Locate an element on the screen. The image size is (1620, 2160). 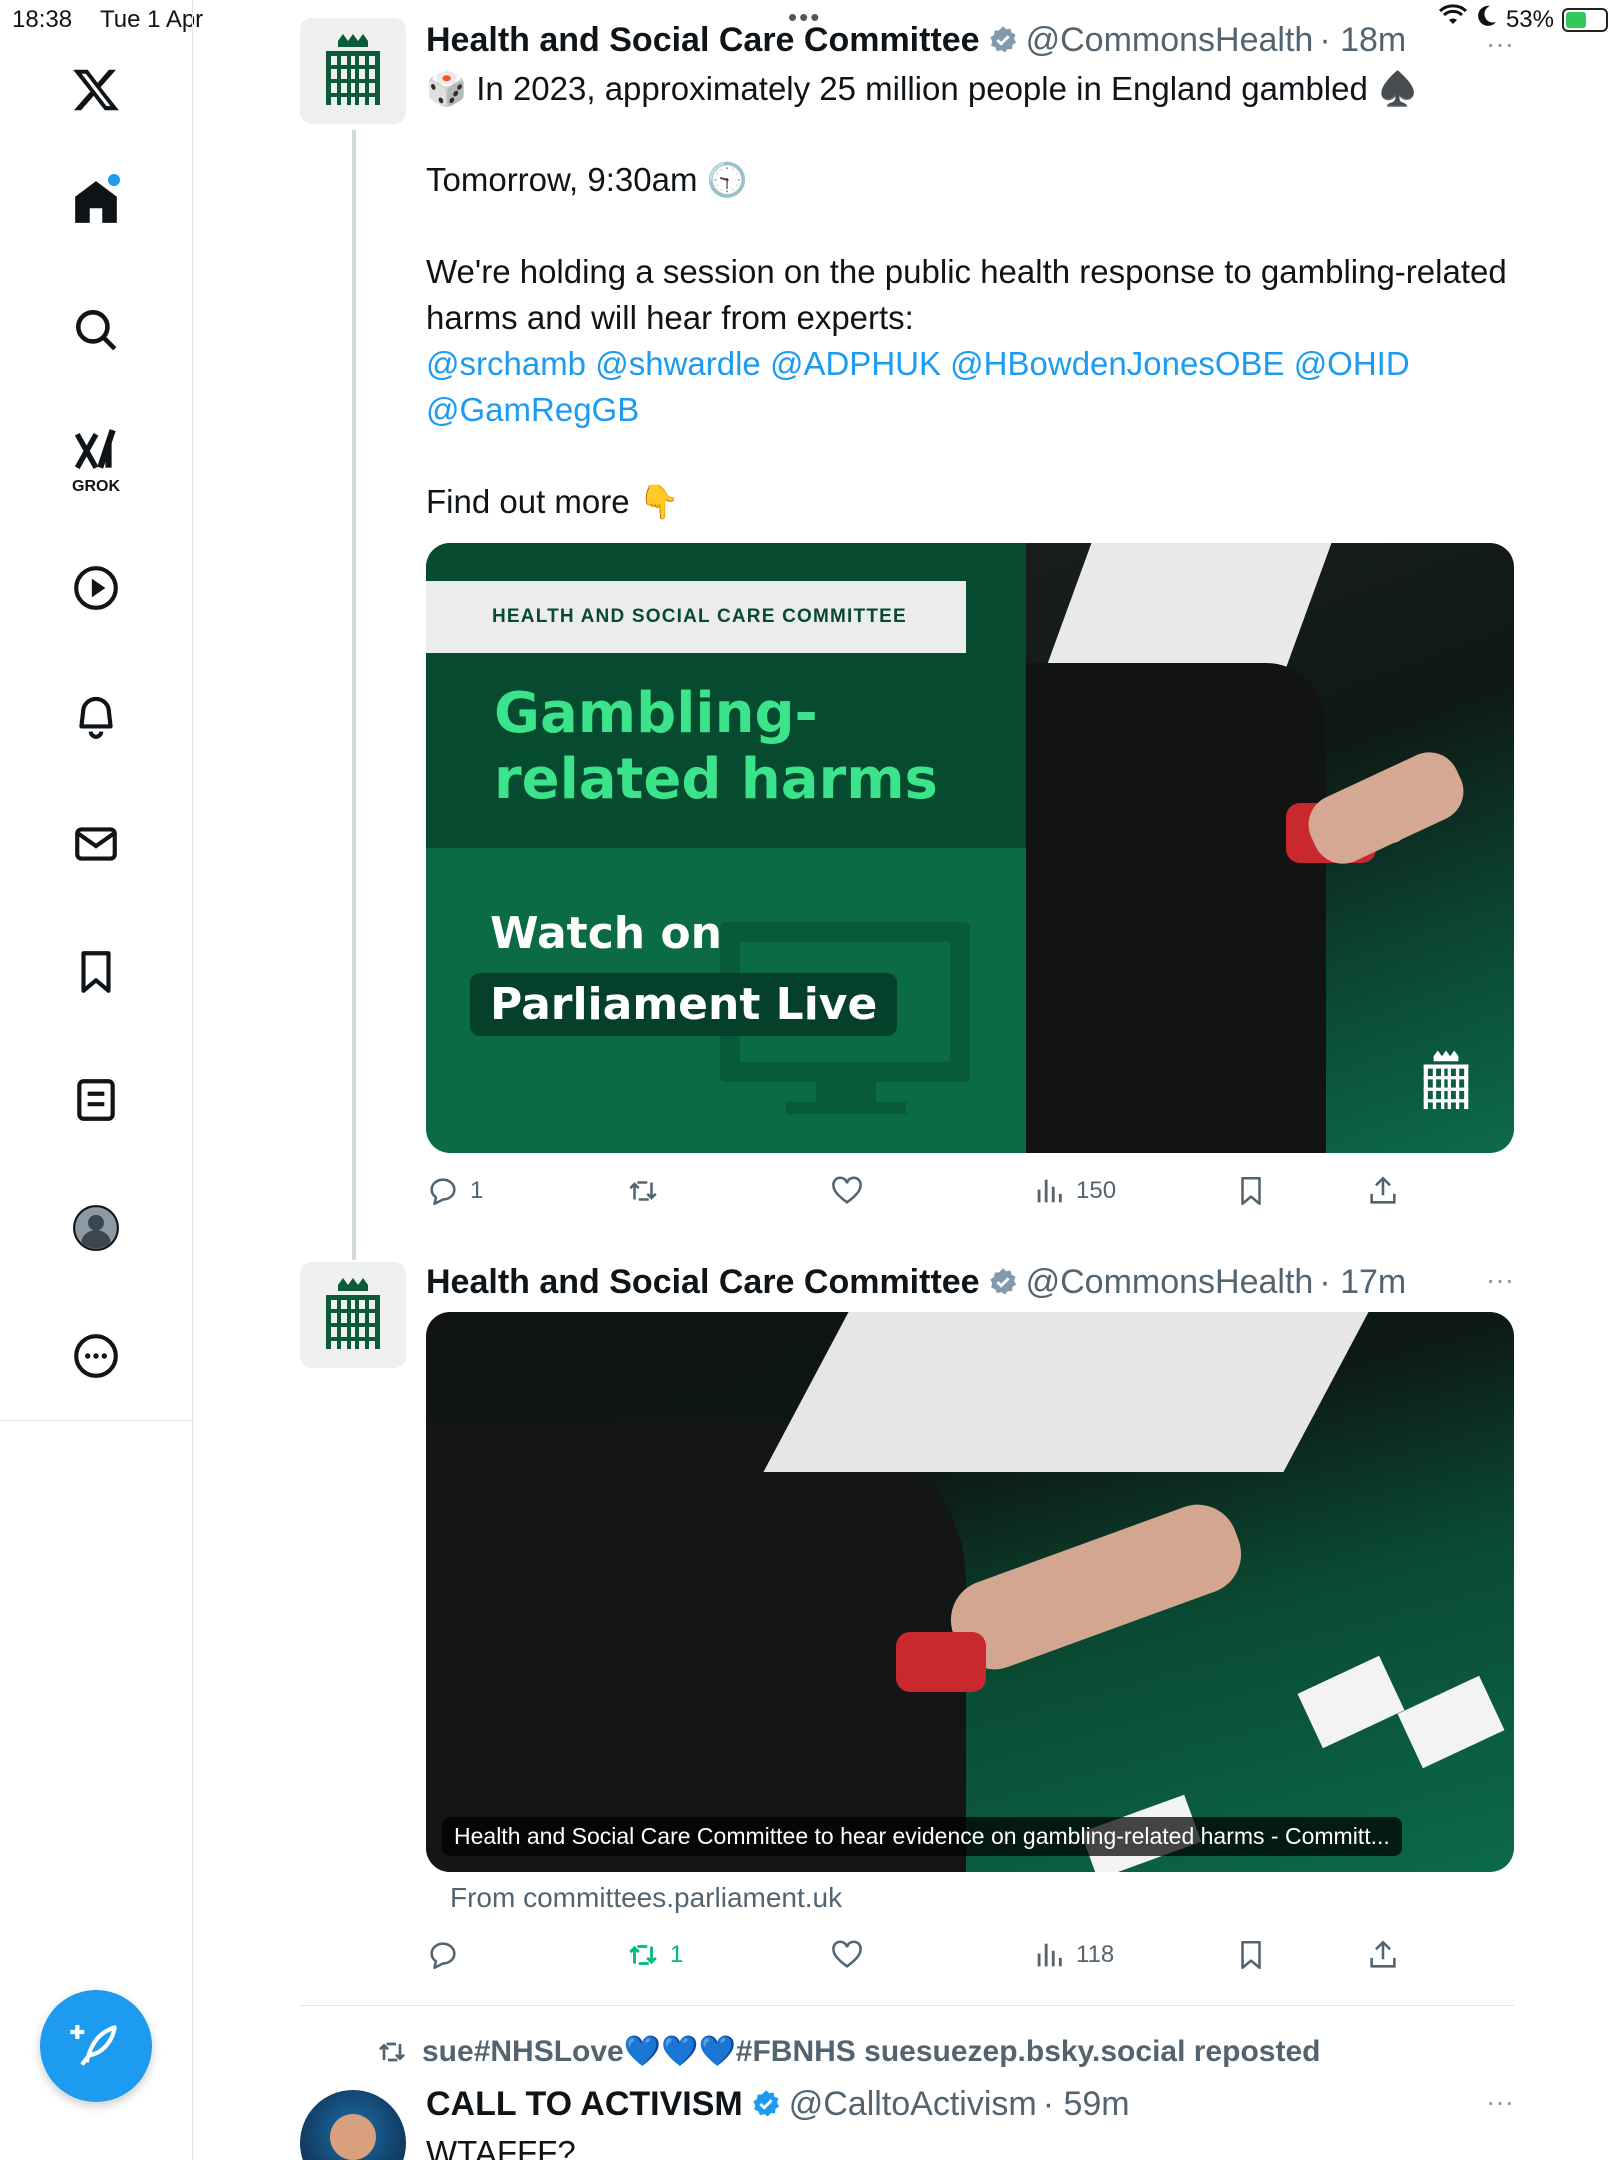
profile-icon is located at coordinates (96, 1228).